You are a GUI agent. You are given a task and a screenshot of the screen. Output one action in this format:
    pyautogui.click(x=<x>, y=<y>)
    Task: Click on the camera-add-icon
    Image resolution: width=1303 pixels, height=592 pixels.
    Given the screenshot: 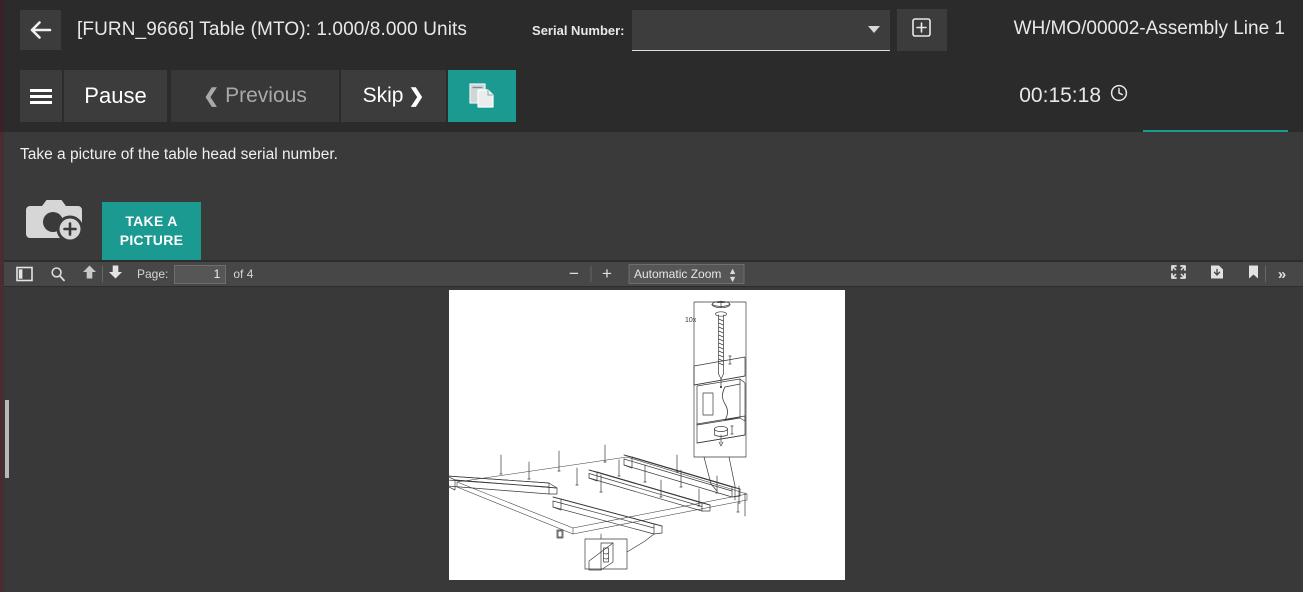 What is the action you would take?
    pyautogui.click(x=58, y=221)
    